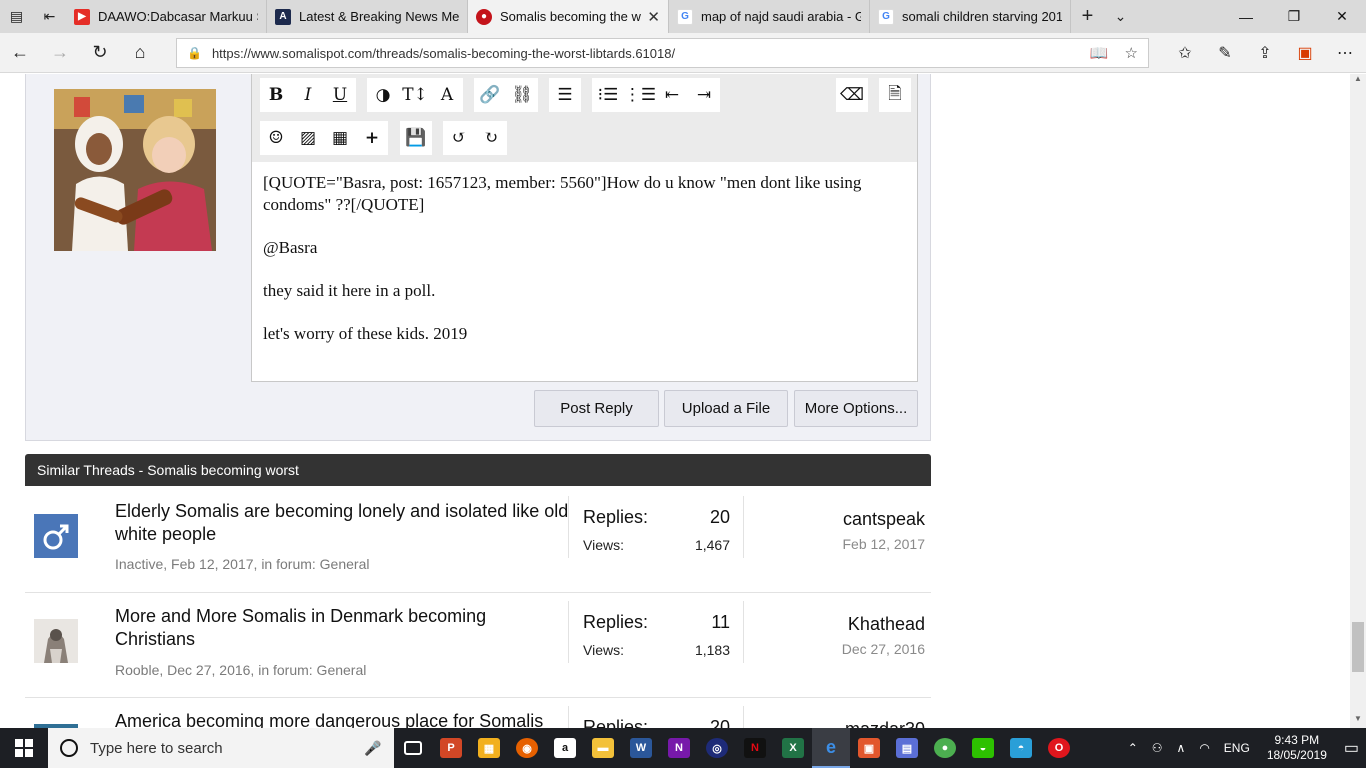 The height and width of the screenshot is (768, 1366). What do you see at coordinates (490, 95) in the screenshot?
I see `link-icon: 🔗` at bounding box center [490, 95].